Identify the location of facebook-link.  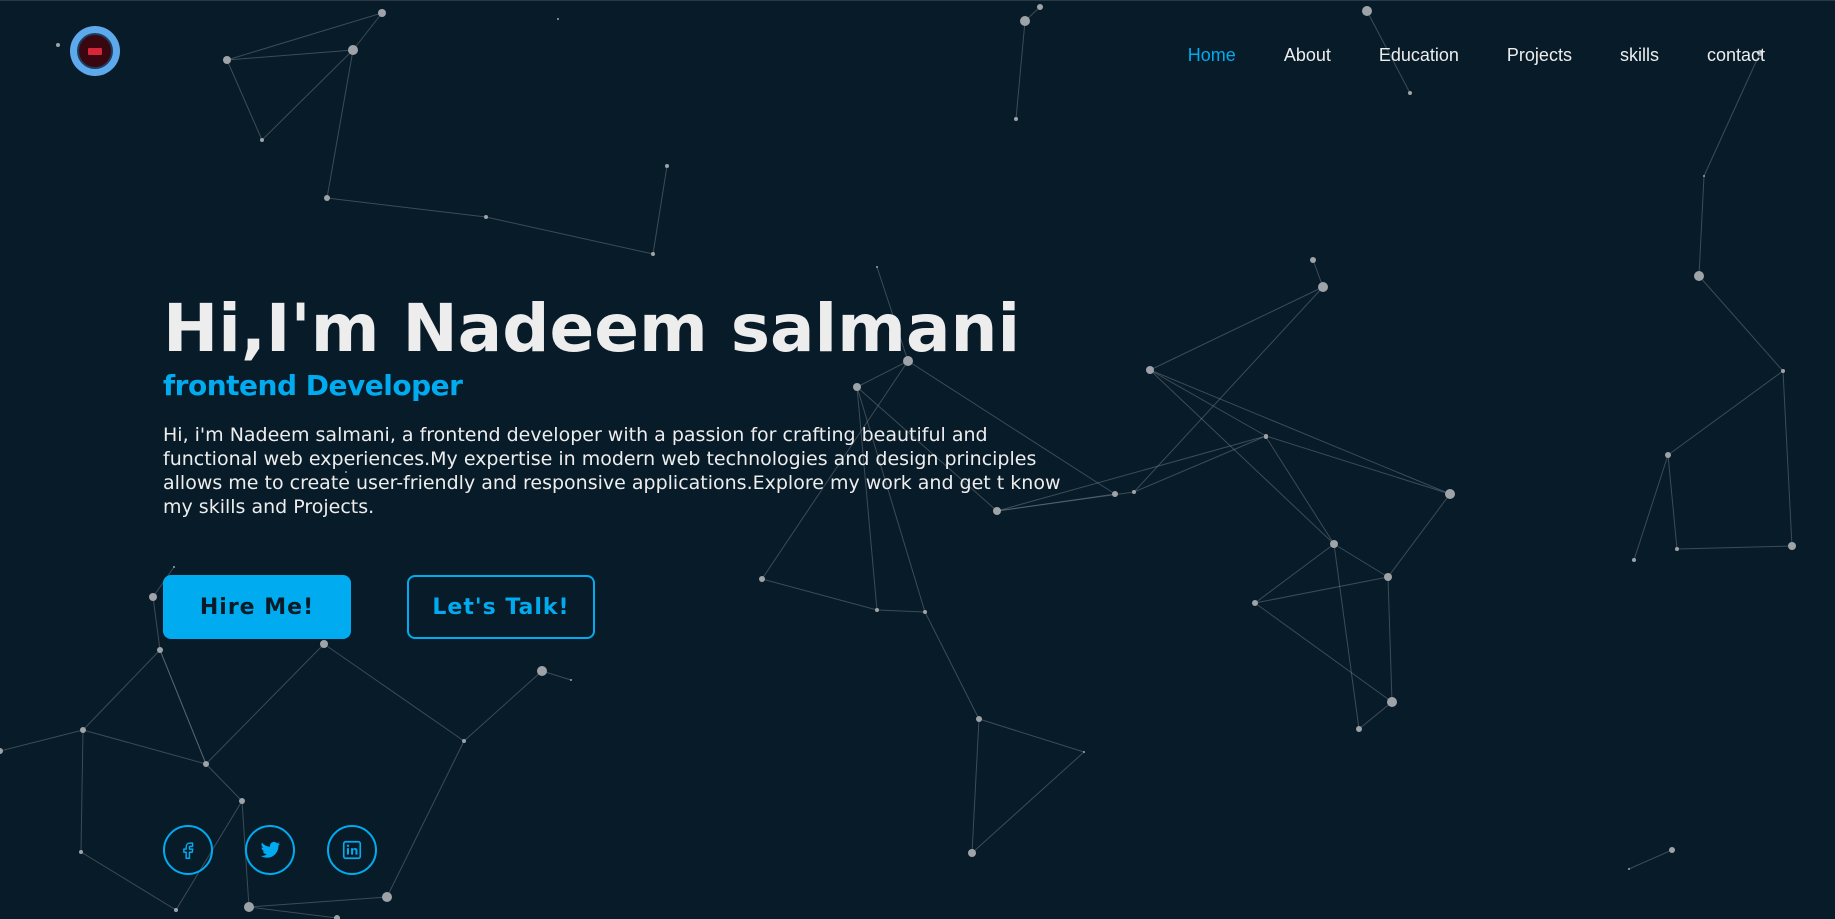
(188, 850).